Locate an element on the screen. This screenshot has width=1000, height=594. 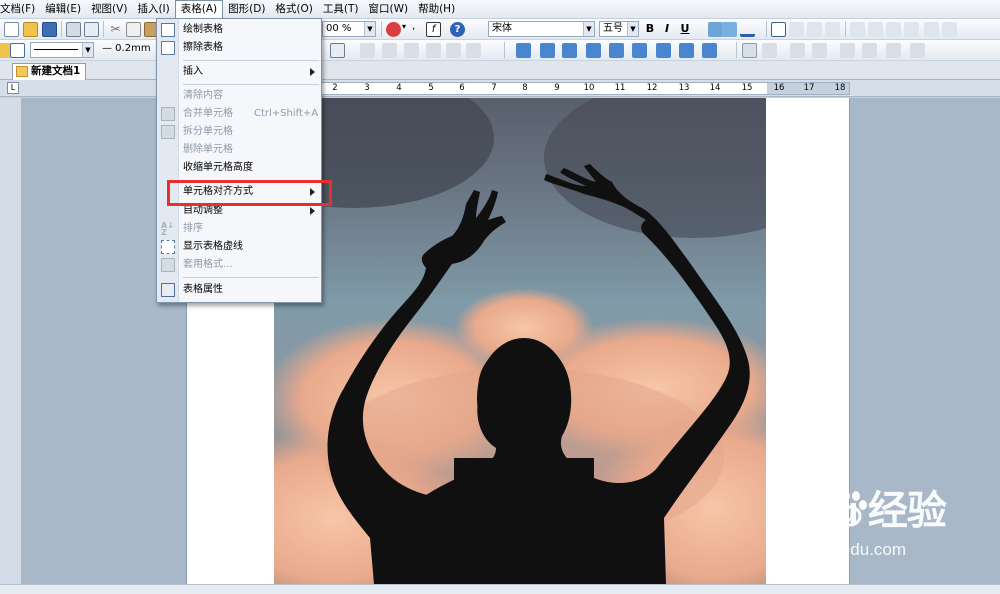
bullet-list-icon is located at coordinates (875, 29).